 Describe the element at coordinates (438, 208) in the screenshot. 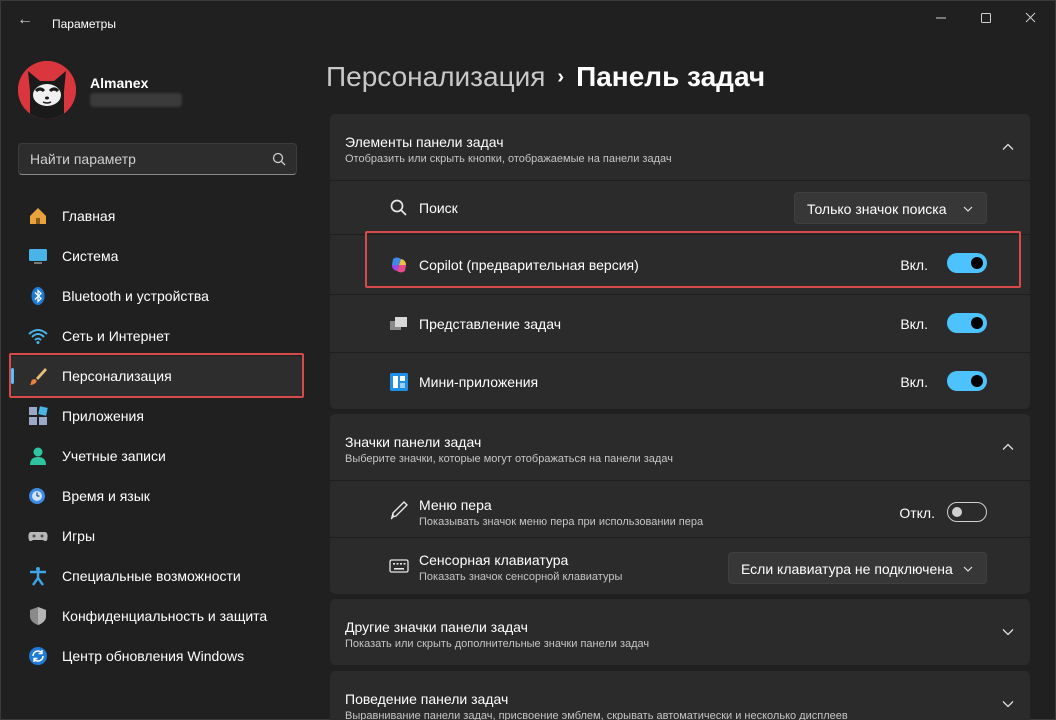

I see `search-label: Поиск` at that location.